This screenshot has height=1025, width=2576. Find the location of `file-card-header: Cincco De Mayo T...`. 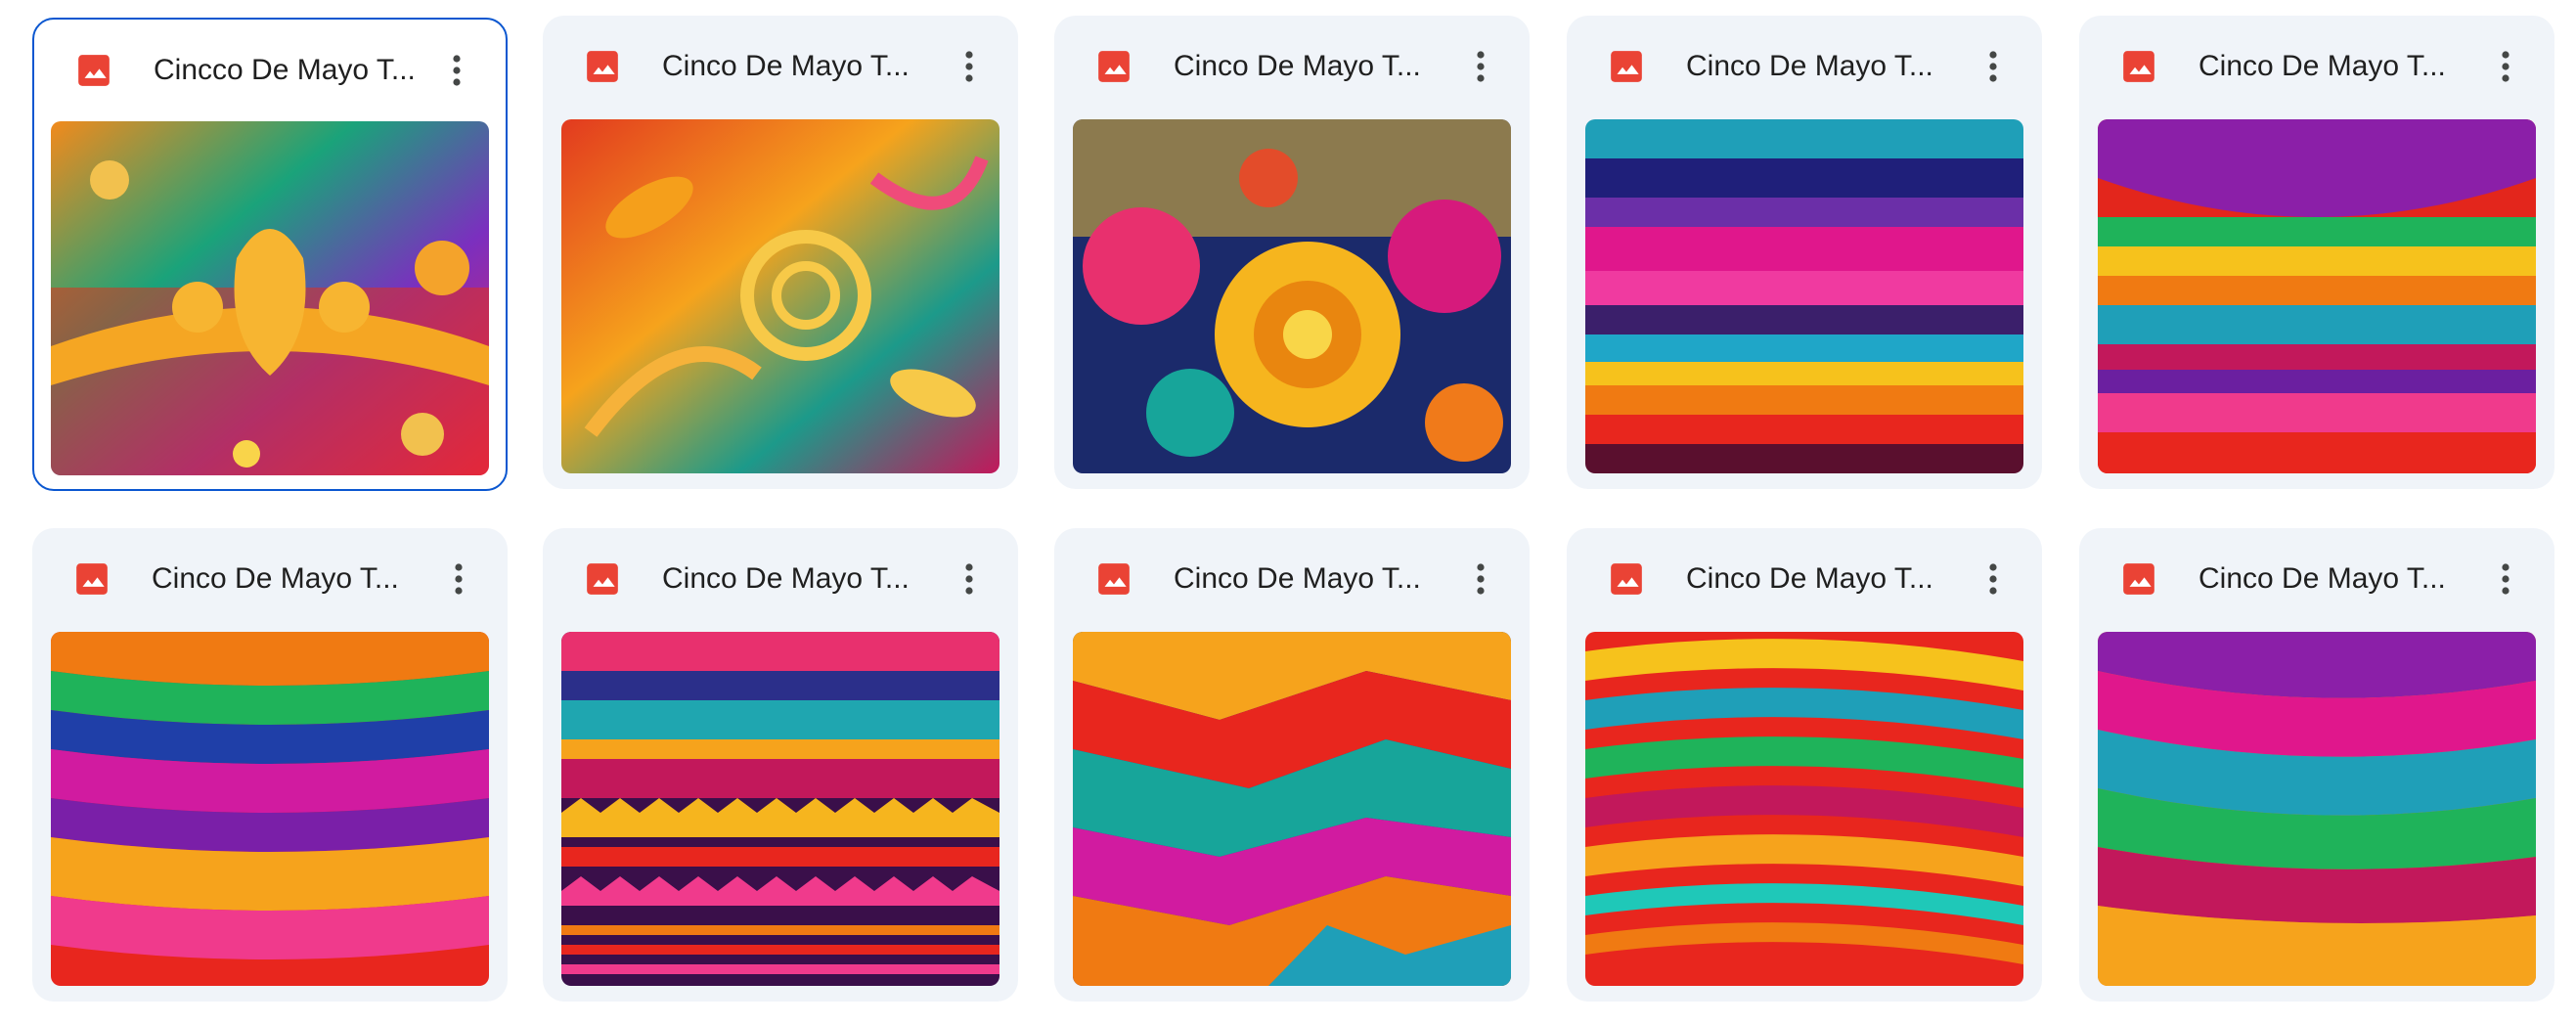

file-card-header: Cincco De Mayo T... is located at coordinates (270, 70).